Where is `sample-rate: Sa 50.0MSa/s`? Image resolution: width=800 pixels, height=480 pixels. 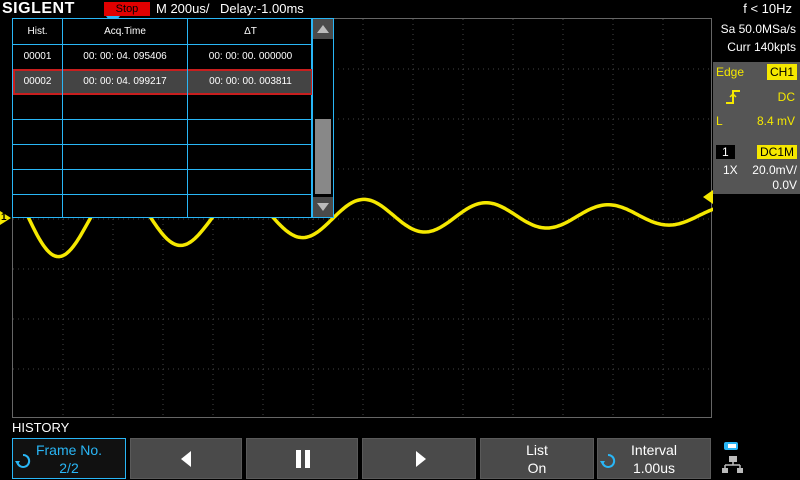 sample-rate: Sa 50.0MSa/s is located at coordinates (758, 29).